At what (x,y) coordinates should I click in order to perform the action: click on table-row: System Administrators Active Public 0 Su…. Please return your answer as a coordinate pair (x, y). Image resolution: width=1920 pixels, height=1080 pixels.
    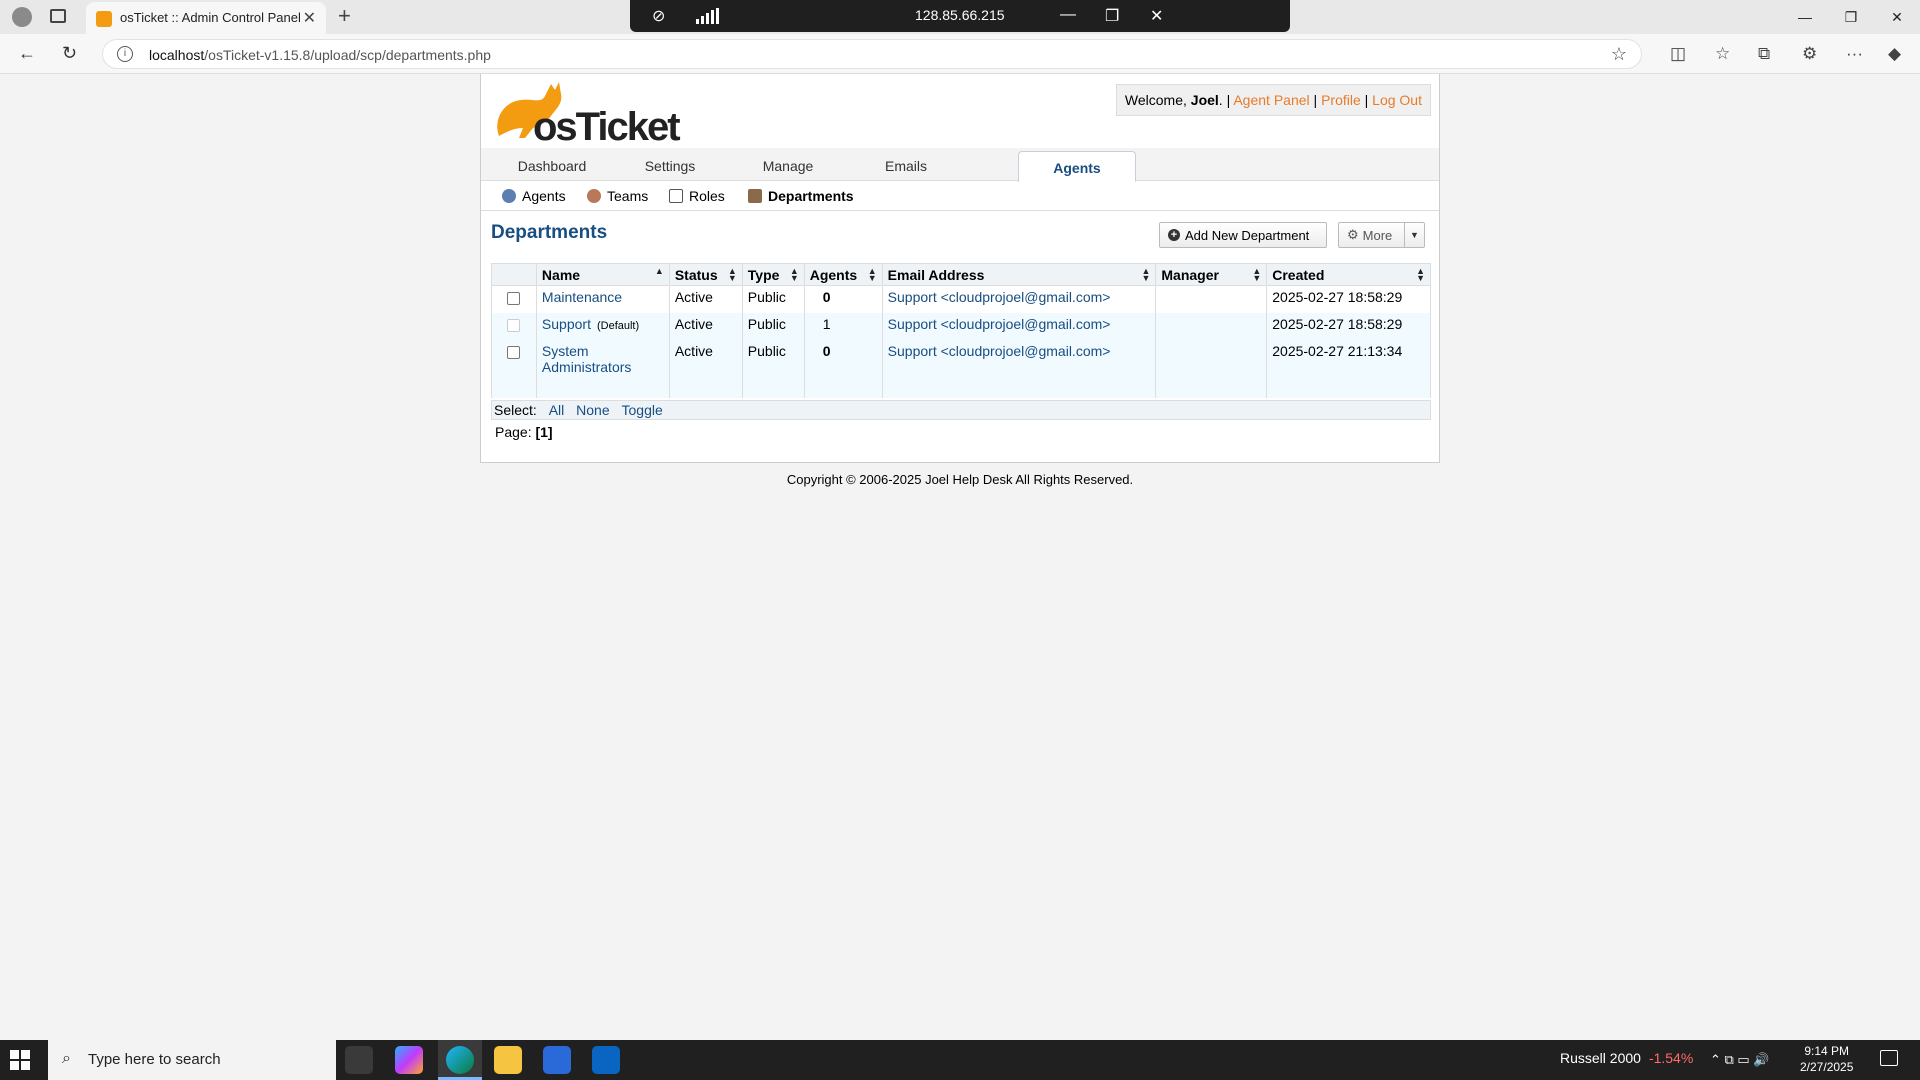
    Looking at the image, I should click on (961, 368).